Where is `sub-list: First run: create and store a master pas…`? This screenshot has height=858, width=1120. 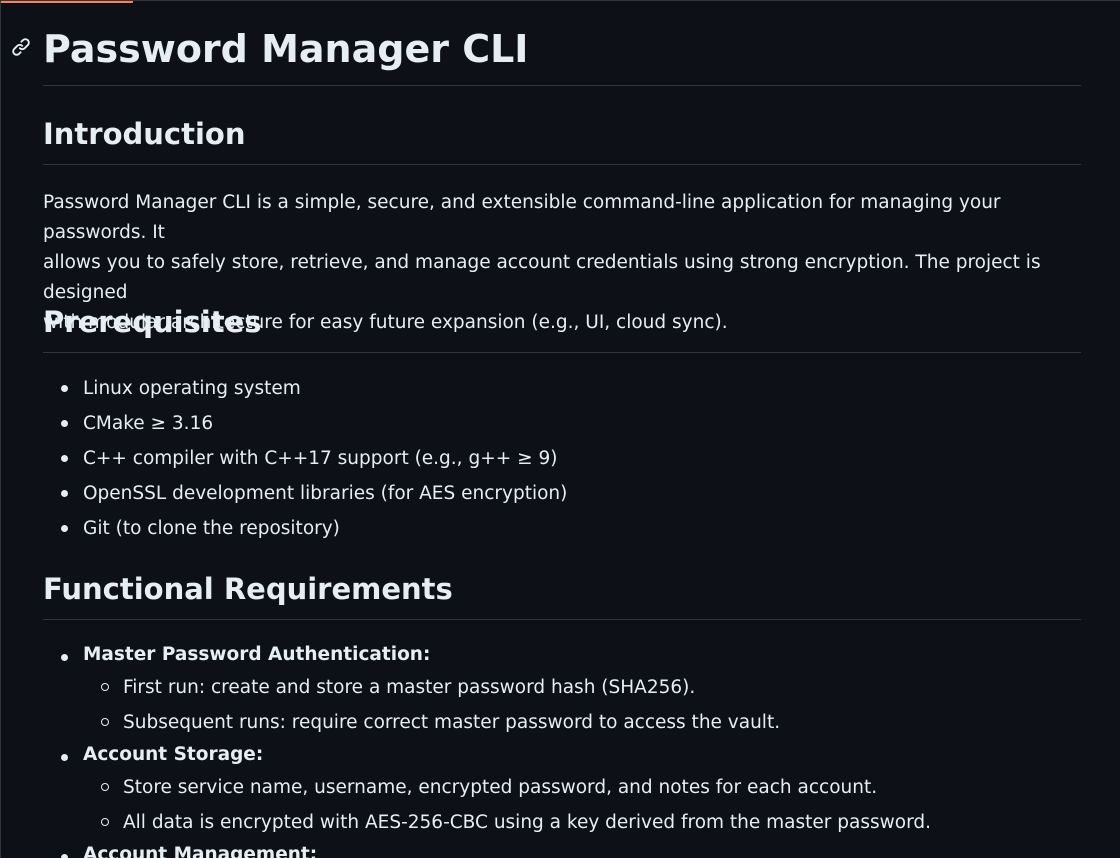
sub-list: First run: create and store a master pas… is located at coordinates (582, 705).